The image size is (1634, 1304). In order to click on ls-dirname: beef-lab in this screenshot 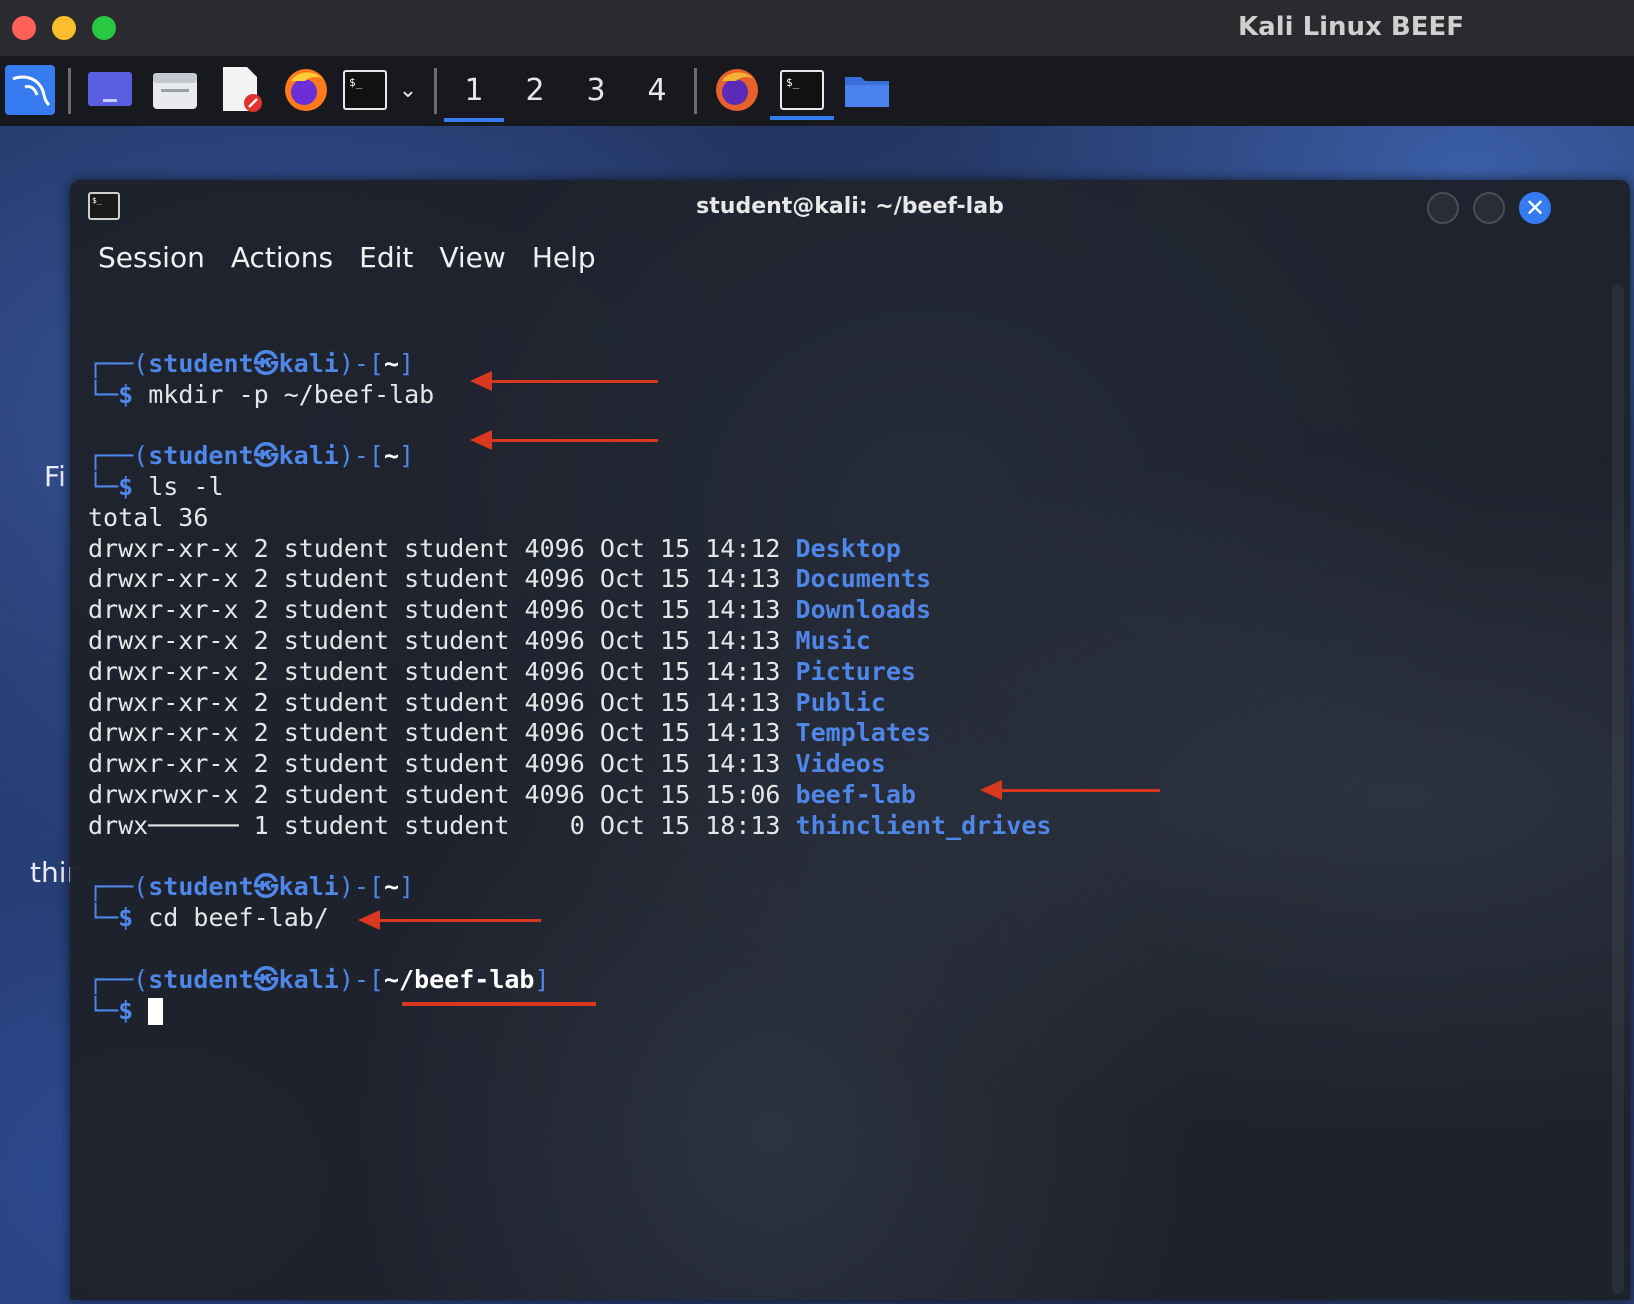, I will do `click(856, 794)`.